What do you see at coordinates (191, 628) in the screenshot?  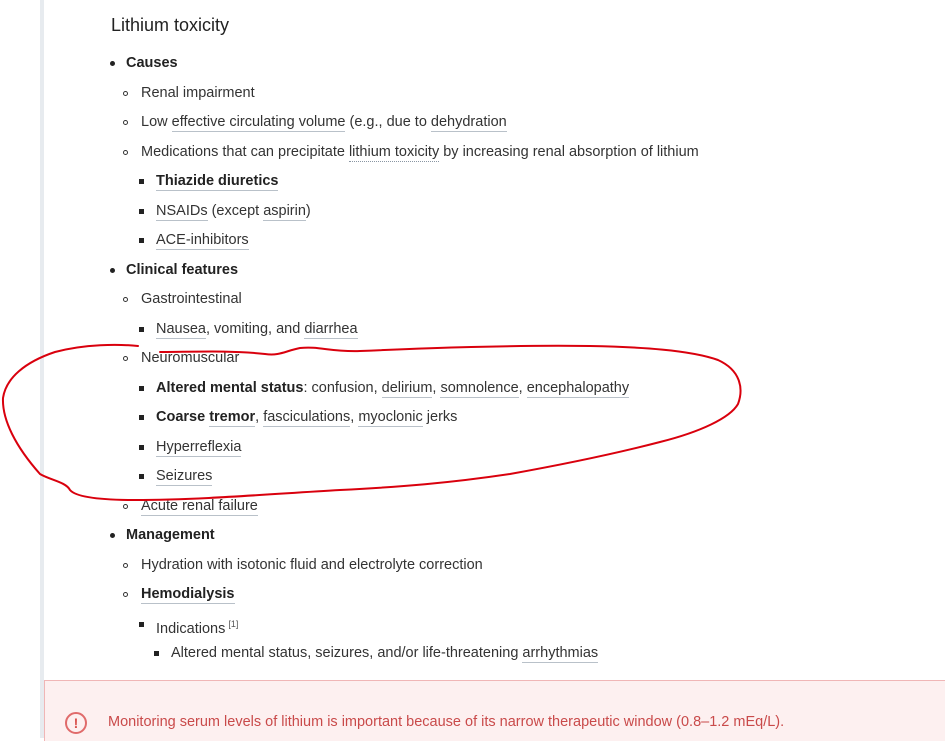 I see `text: Indications` at bounding box center [191, 628].